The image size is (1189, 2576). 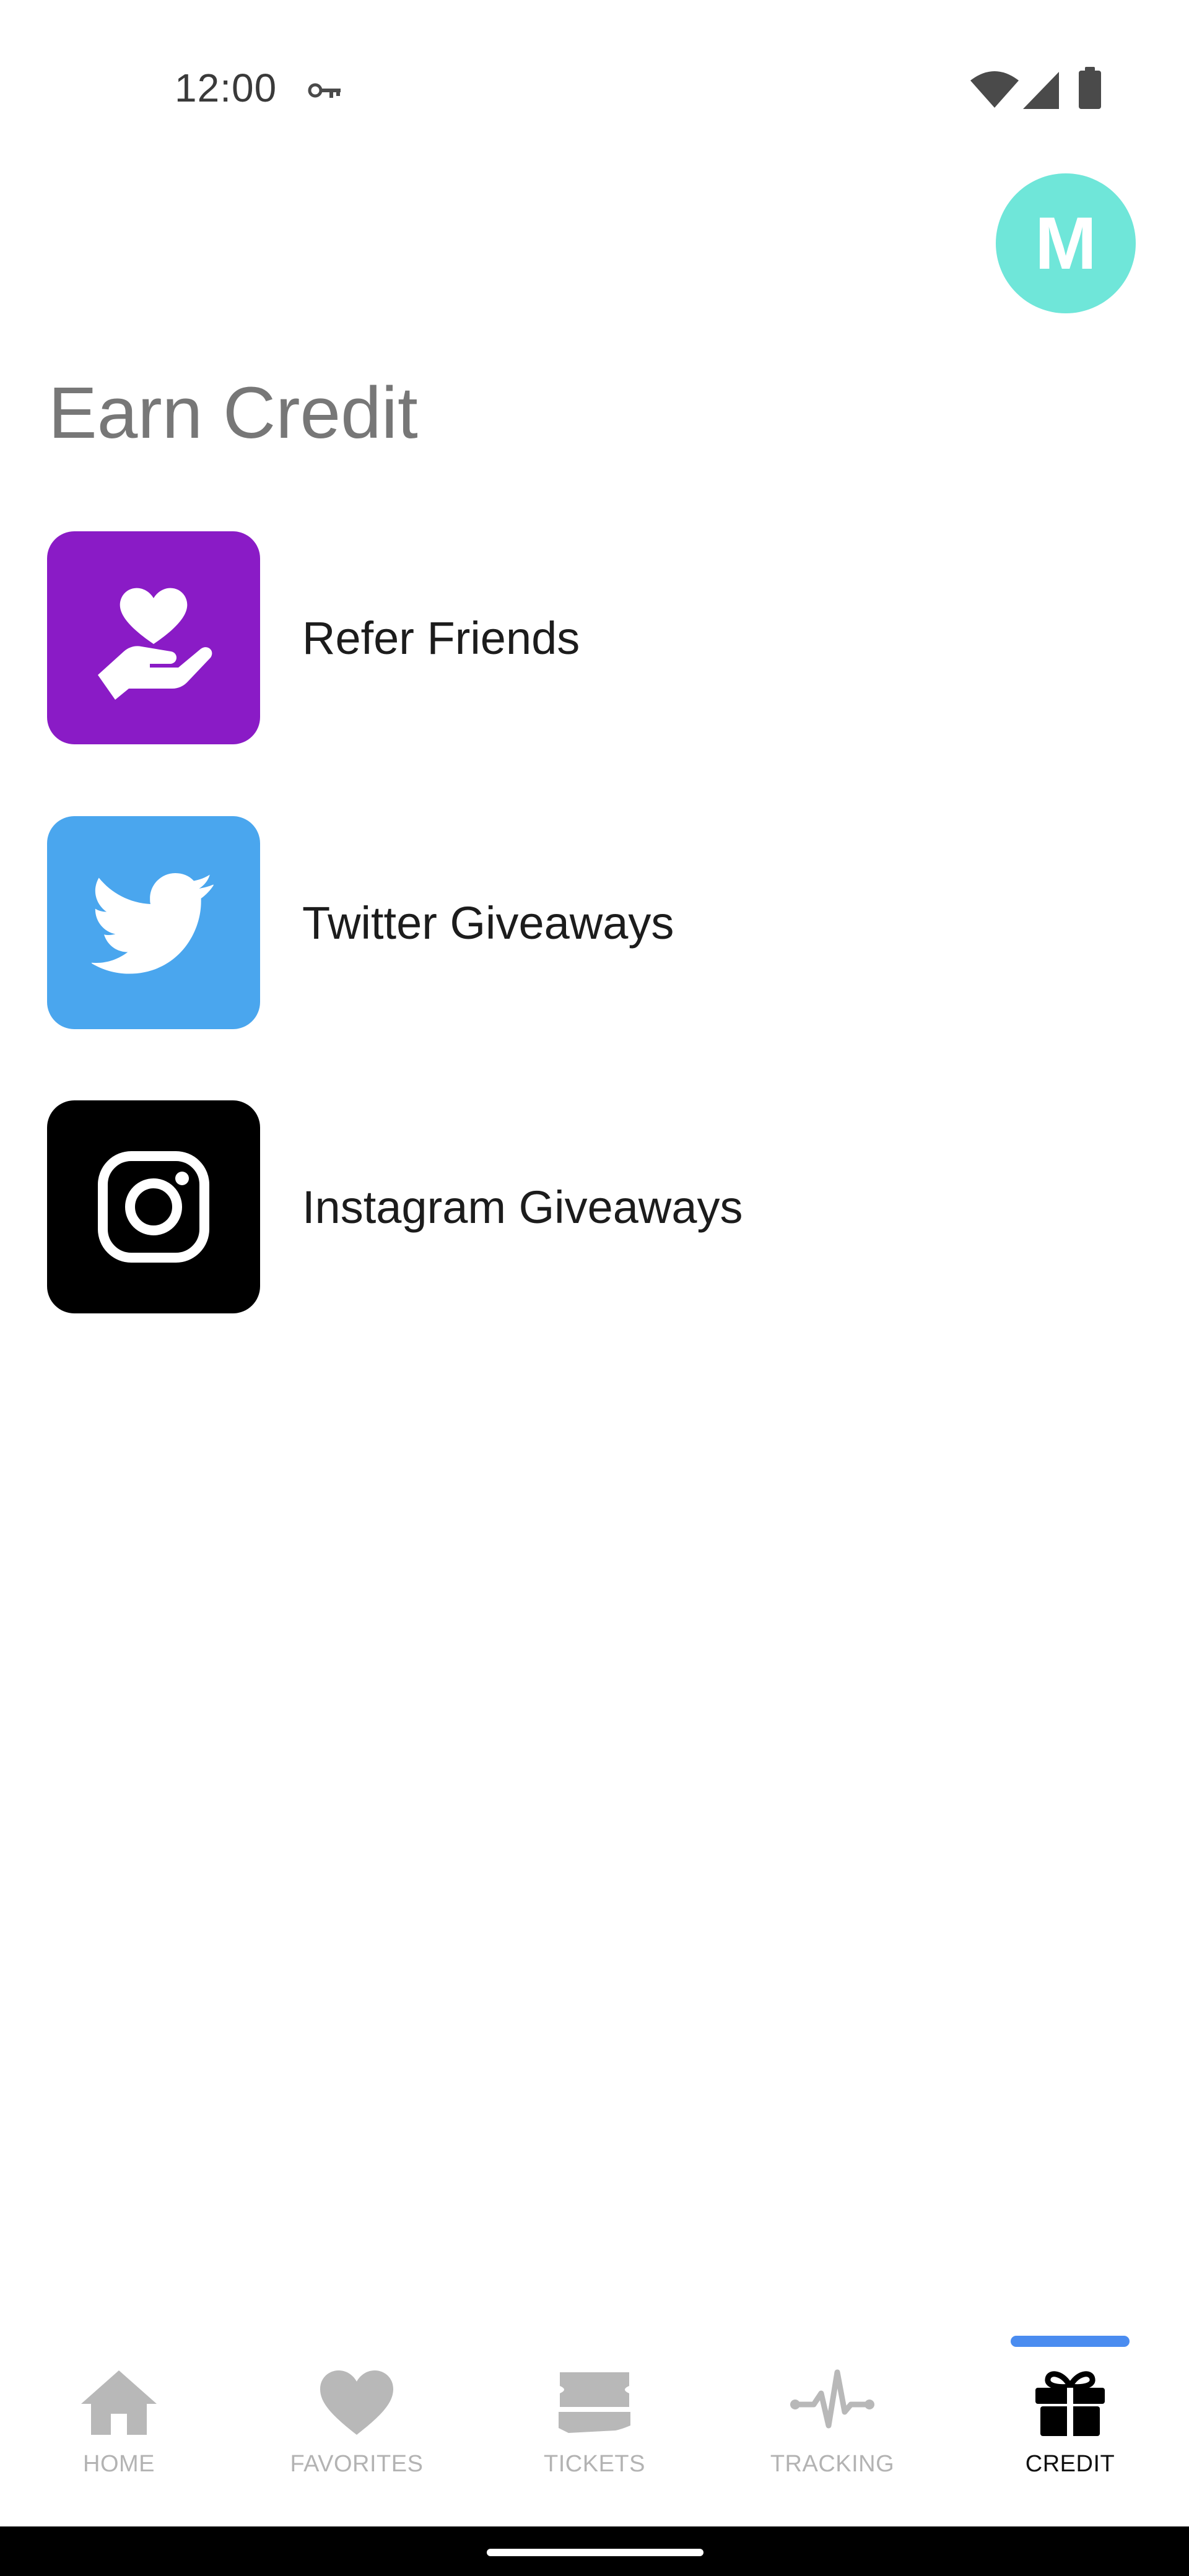 I want to click on nav-favorites-label: FAVORITES, so click(x=357, y=2464).